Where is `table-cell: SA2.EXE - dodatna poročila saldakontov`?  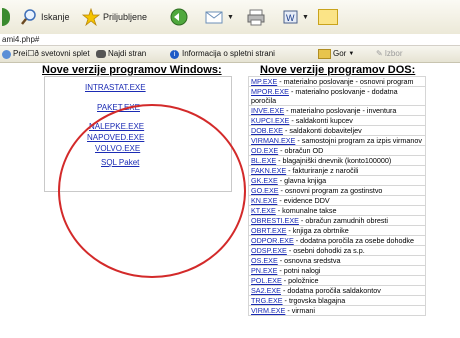 table-cell: SA2.EXE - dodatna poročila saldakontov is located at coordinates (337, 290).